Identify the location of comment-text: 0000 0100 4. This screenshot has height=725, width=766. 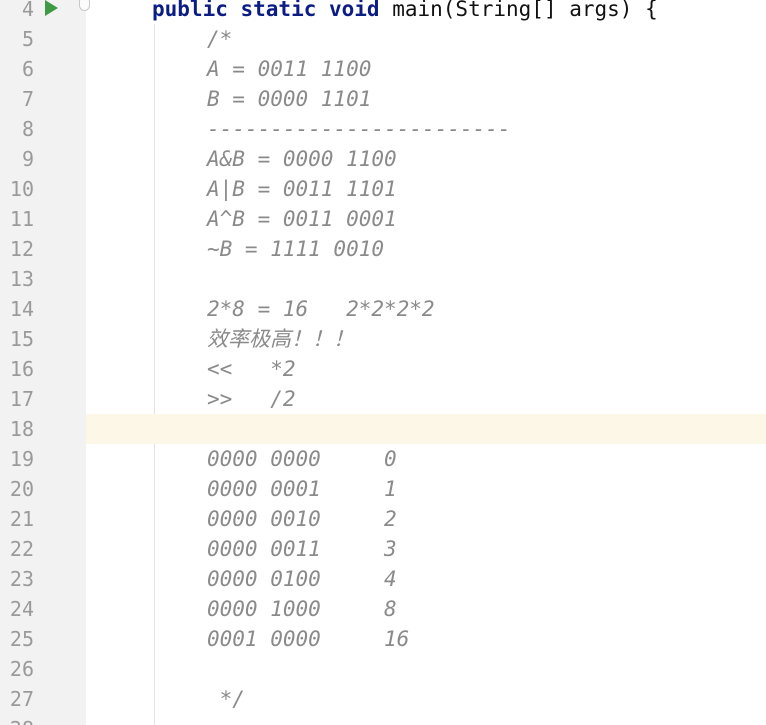
(302, 579).